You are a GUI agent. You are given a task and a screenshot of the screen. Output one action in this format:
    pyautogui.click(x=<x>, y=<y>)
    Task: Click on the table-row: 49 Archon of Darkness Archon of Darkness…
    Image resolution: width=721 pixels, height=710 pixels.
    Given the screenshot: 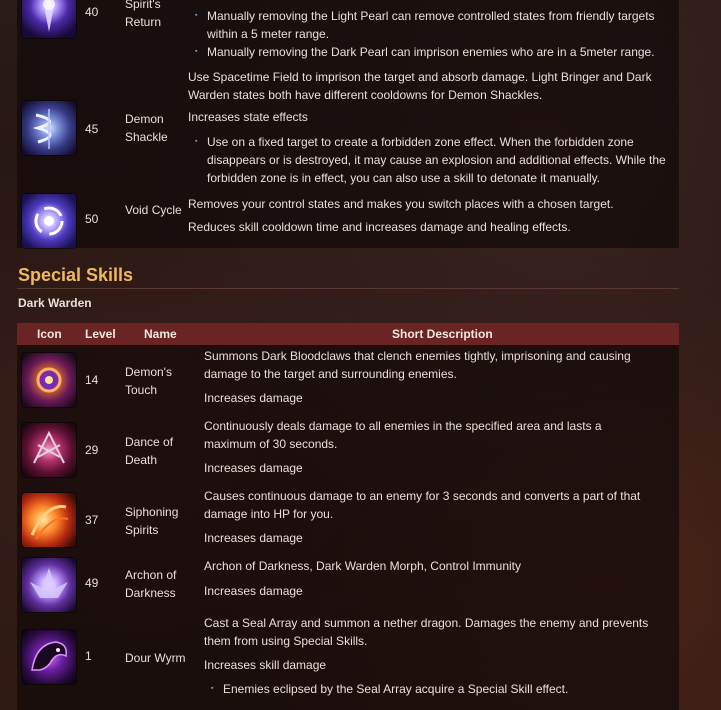 What is the action you would take?
    pyautogui.click(x=348, y=587)
    